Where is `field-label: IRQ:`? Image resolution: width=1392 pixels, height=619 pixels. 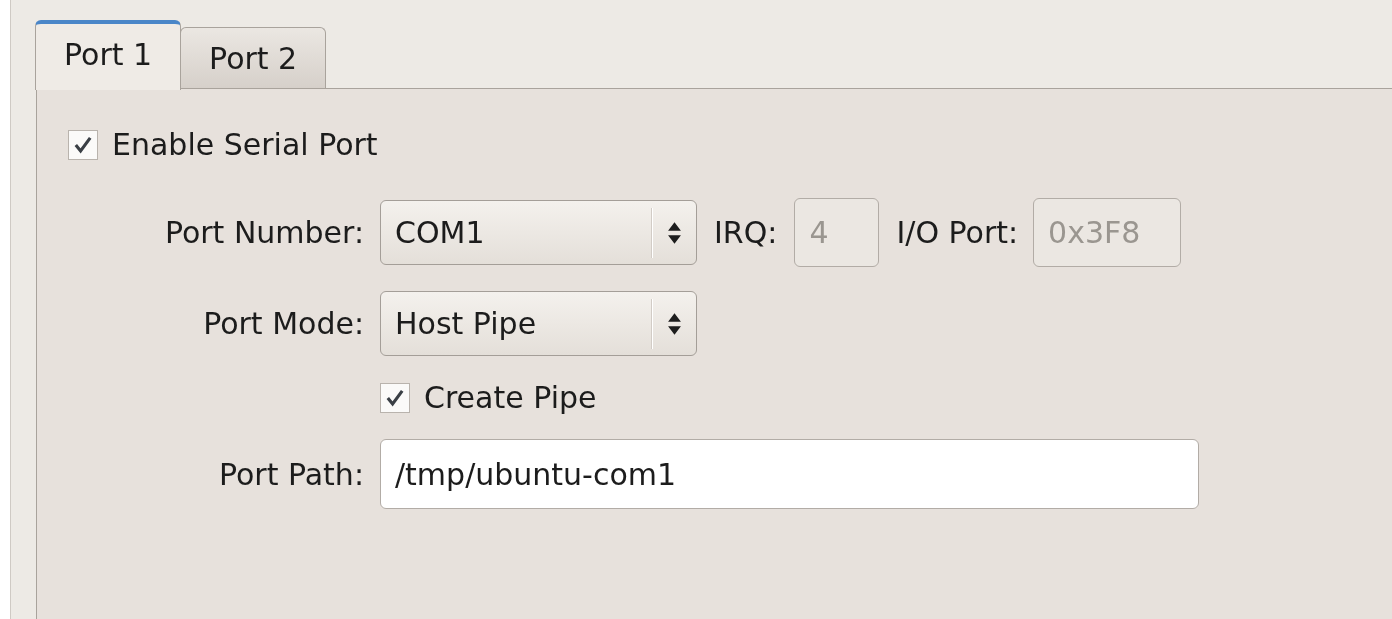
field-label: IRQ: is located at coordinates (746, 232).